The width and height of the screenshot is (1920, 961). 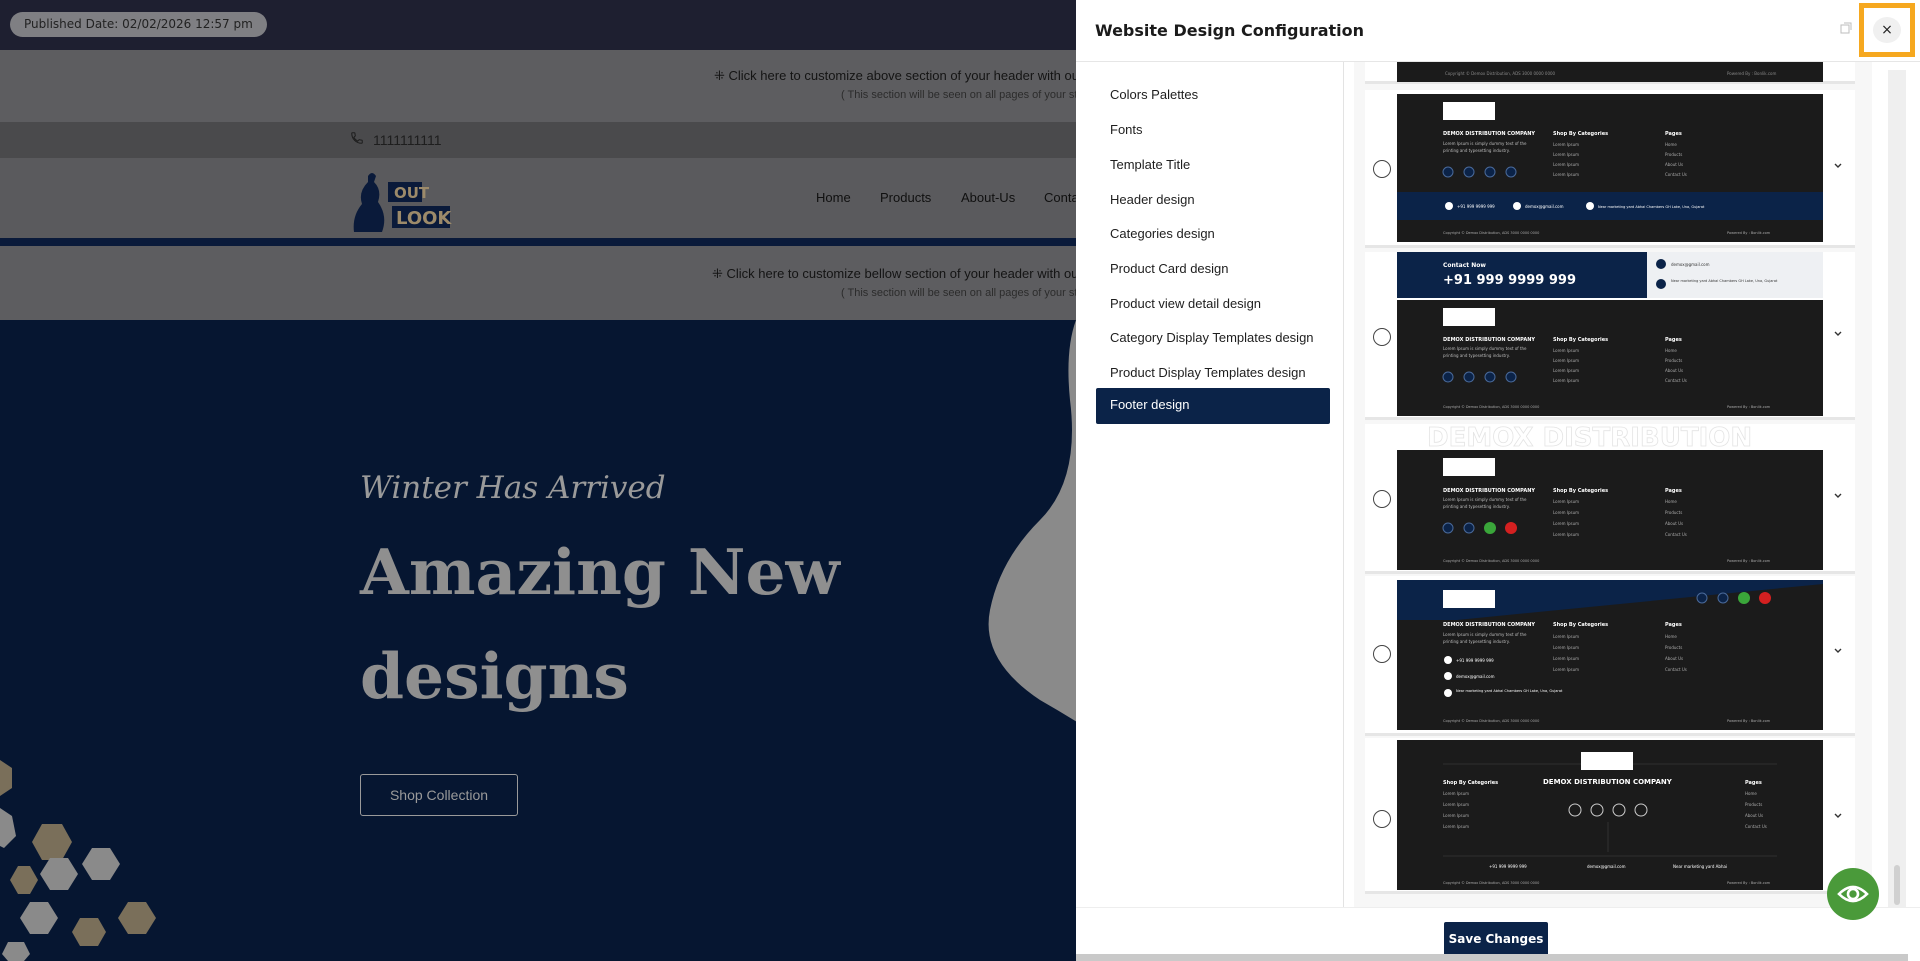 I want to click on footer-preview-watermark: DEMOX DISTRIBUTION, so click(x=1589, y=438).